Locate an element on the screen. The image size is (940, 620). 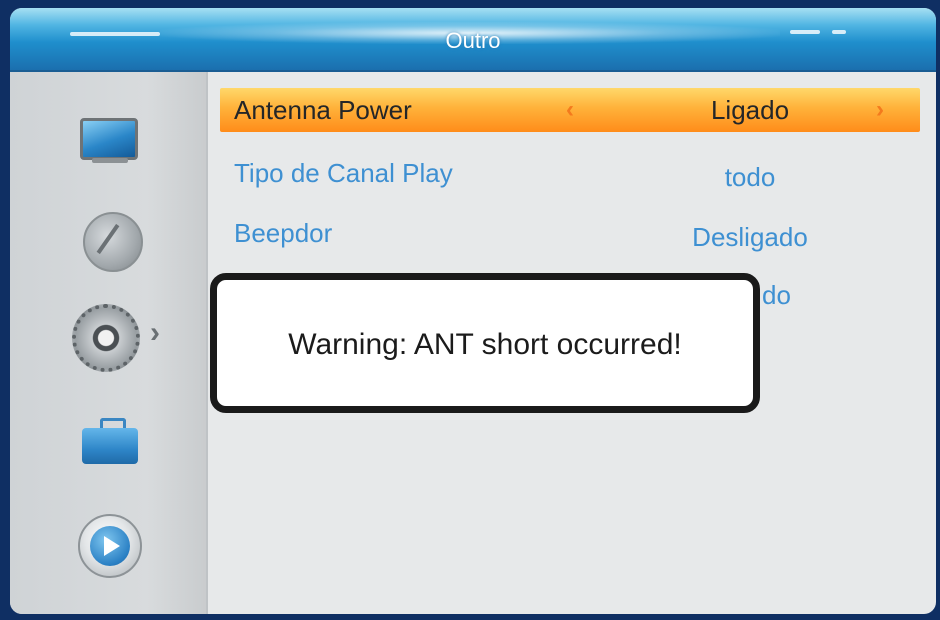
arrow-left-icon: ‹ is located at coordinates (570, 110).